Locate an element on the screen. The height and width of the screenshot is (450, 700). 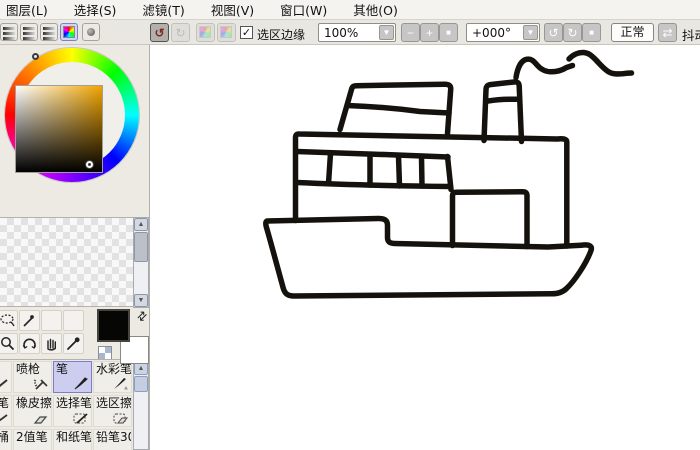
tool-grid-scrollbar: ▲ is located at coordinates (141, 405).